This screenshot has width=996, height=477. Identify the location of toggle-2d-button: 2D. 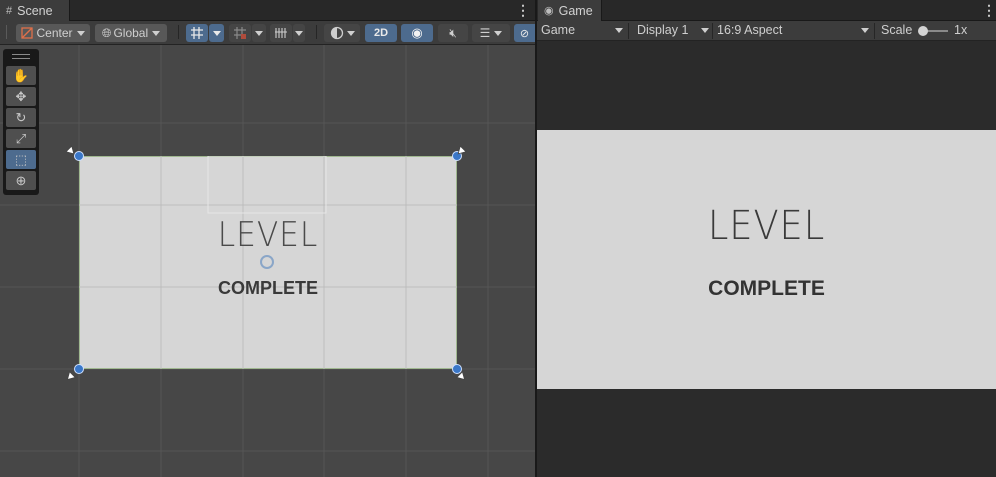
(381, 33).